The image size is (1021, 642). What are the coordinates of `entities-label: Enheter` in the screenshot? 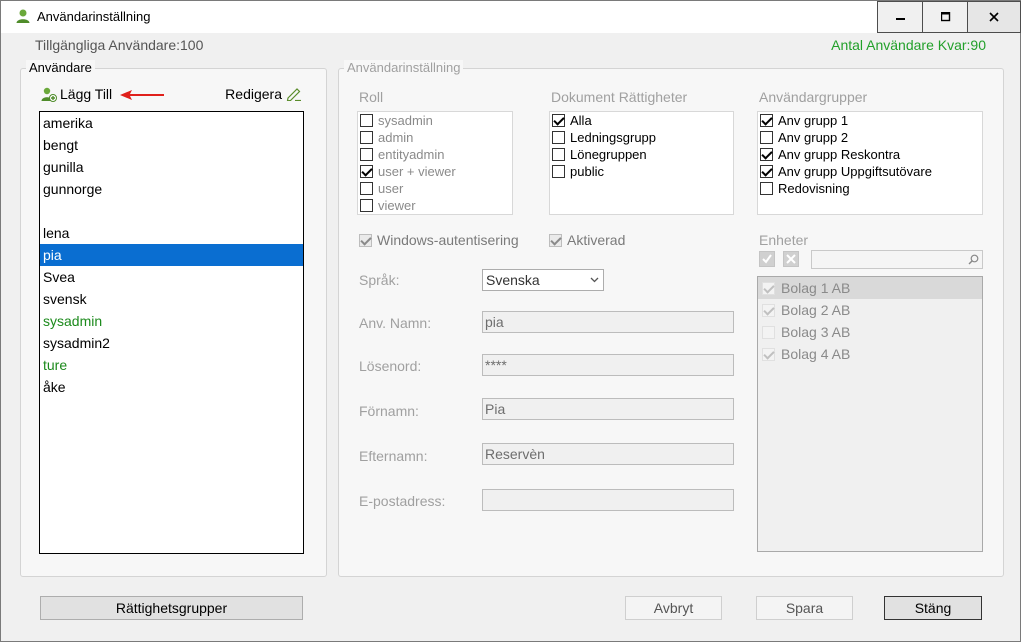 It's located at (784, 240).